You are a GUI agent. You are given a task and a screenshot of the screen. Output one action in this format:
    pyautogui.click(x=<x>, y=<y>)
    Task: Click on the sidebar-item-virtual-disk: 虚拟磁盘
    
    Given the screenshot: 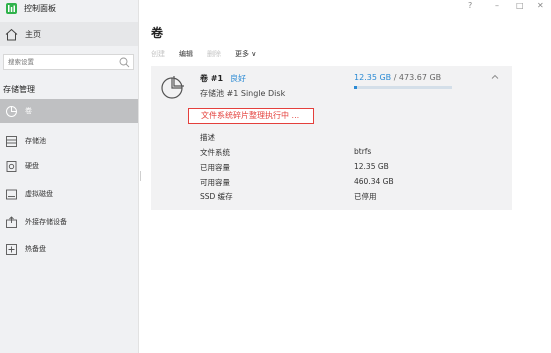 What is the action you would take?
    pyautogui.click(x=69, y=194)
    